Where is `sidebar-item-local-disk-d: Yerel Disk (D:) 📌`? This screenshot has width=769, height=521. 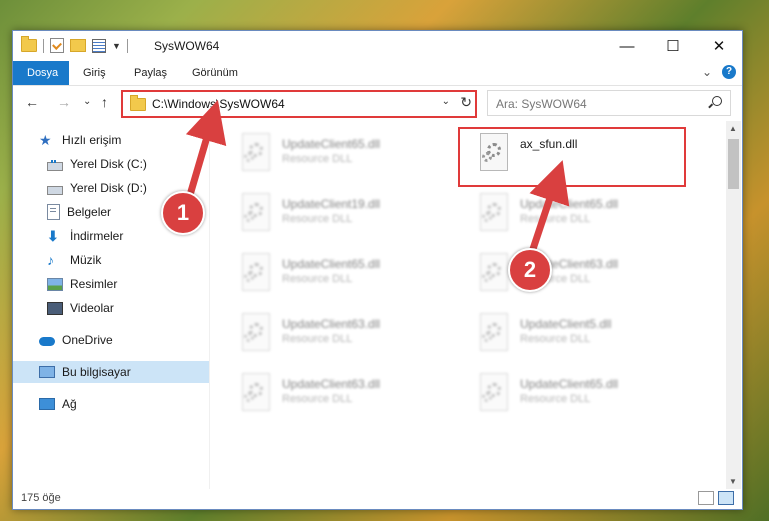 sidebar-item-local-disk-d: Yerel Disk (D:) 📌 is located at coordinates (127, 188).